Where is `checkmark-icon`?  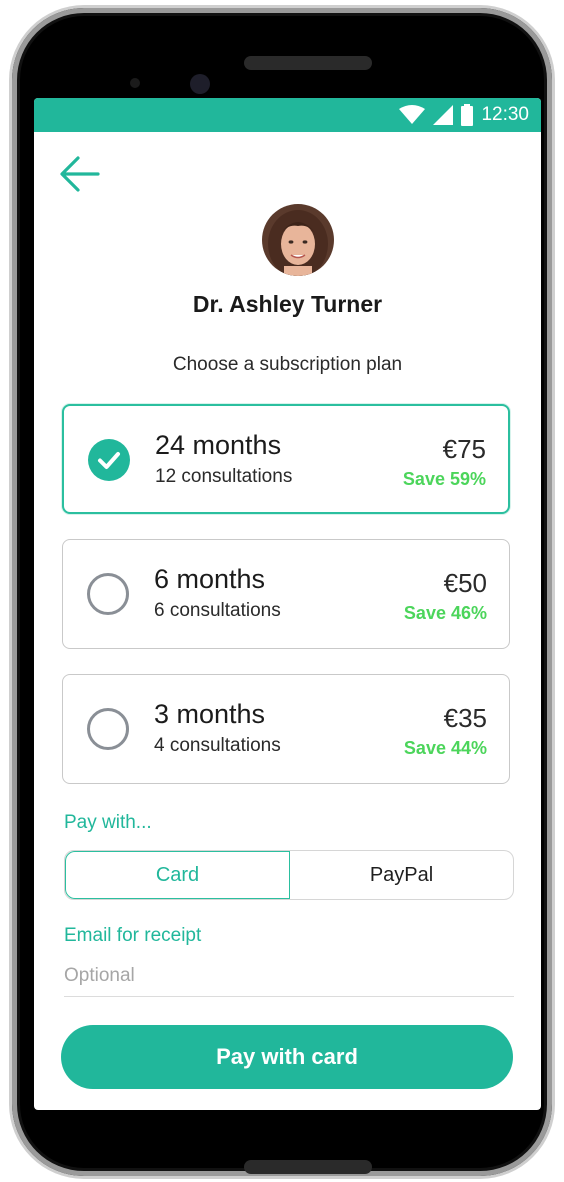 checkmark-icon is located at coordinates (109, 460).